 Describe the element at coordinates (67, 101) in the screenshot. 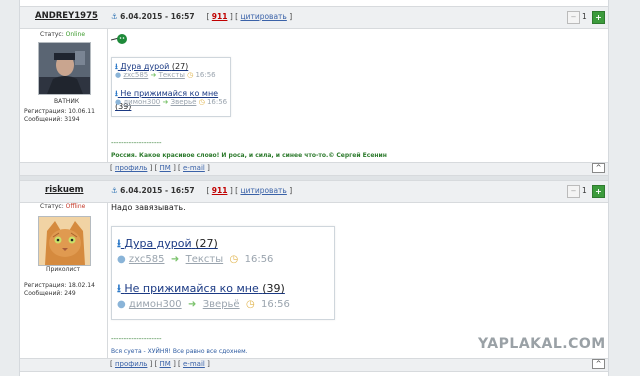

I see `avatar-caption: ВАТНИК` at that location.